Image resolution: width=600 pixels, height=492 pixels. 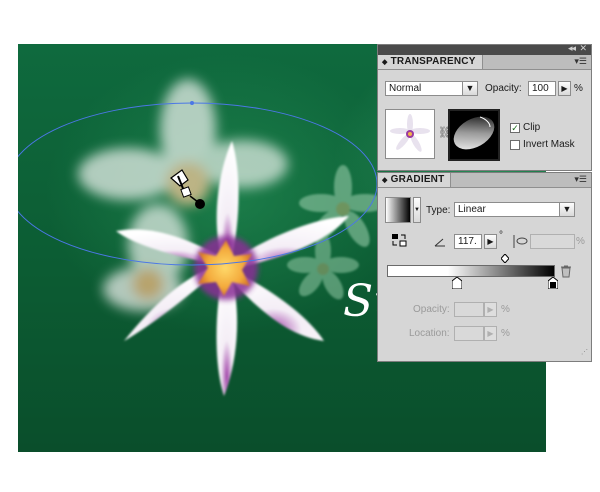 What do you see at coordinates (553, 283) in the screenshot?
I see `gradient-stop-black` at bounding box center [553, 283].